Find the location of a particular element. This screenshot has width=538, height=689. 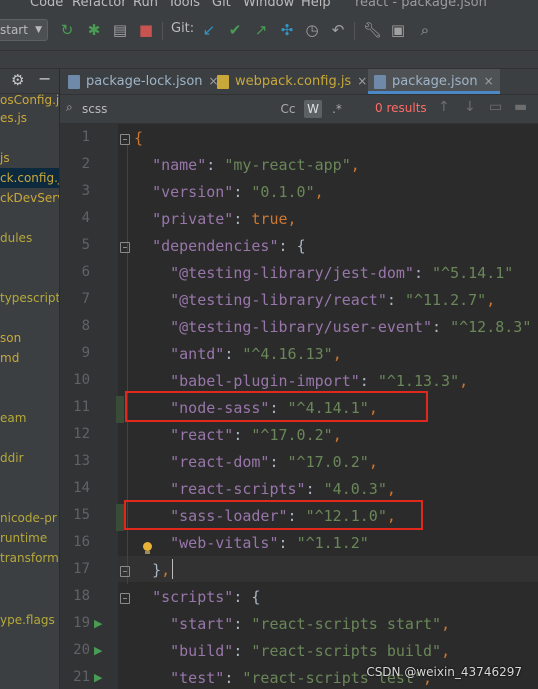

code-line: "babel-plugin-import": "^1.13.3", is located at coordinates (301, 381).